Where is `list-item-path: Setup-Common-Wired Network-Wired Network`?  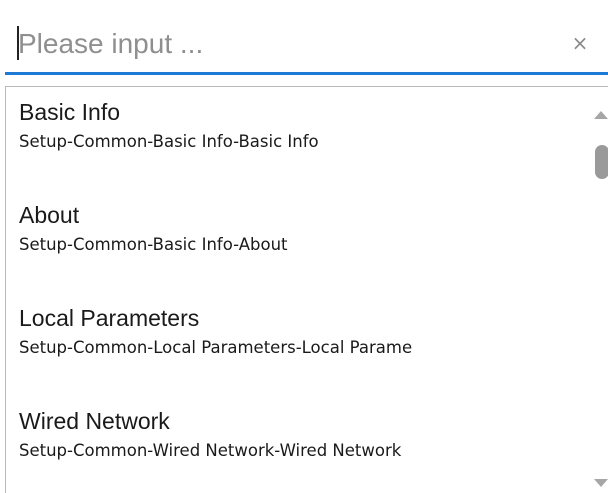
list-item-path: Setup-Common-Wired Network-Wired Network is located at coordinates (210, 450).